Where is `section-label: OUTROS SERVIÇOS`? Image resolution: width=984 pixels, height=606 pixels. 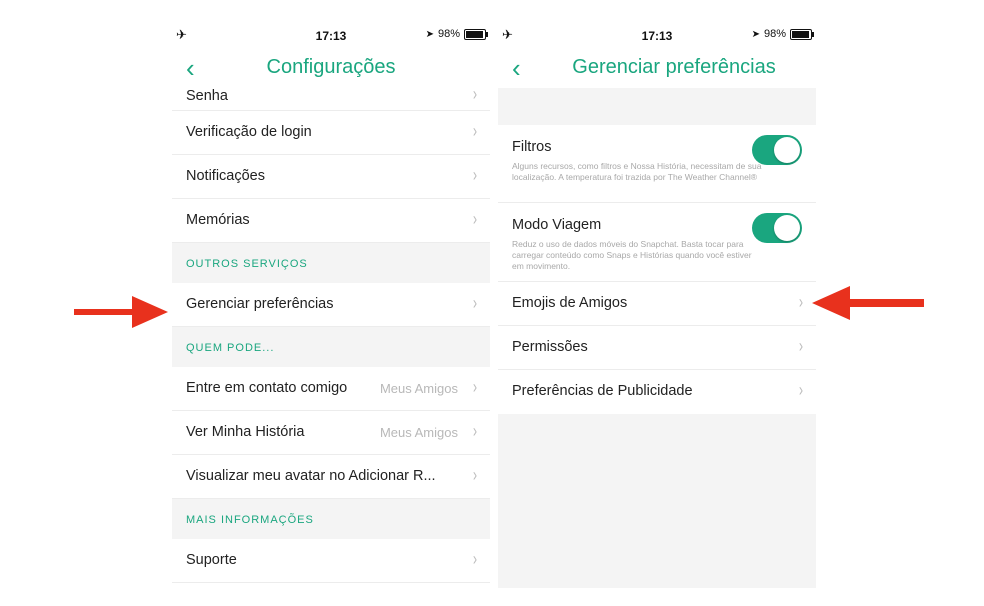 section-label: OUTROS SERVIÇOS is located at coordinates (247, 264).